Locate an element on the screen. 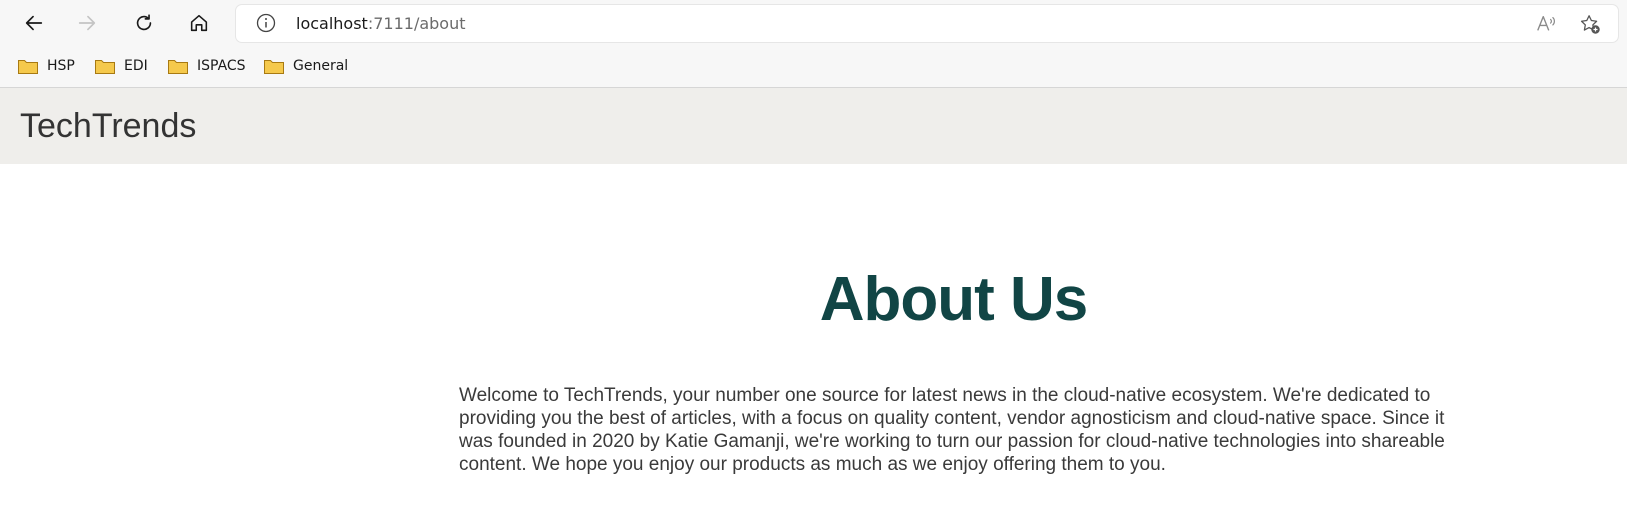 This screenshot has height=511, width=1627. home-icon is located at coordinates (199, 23).